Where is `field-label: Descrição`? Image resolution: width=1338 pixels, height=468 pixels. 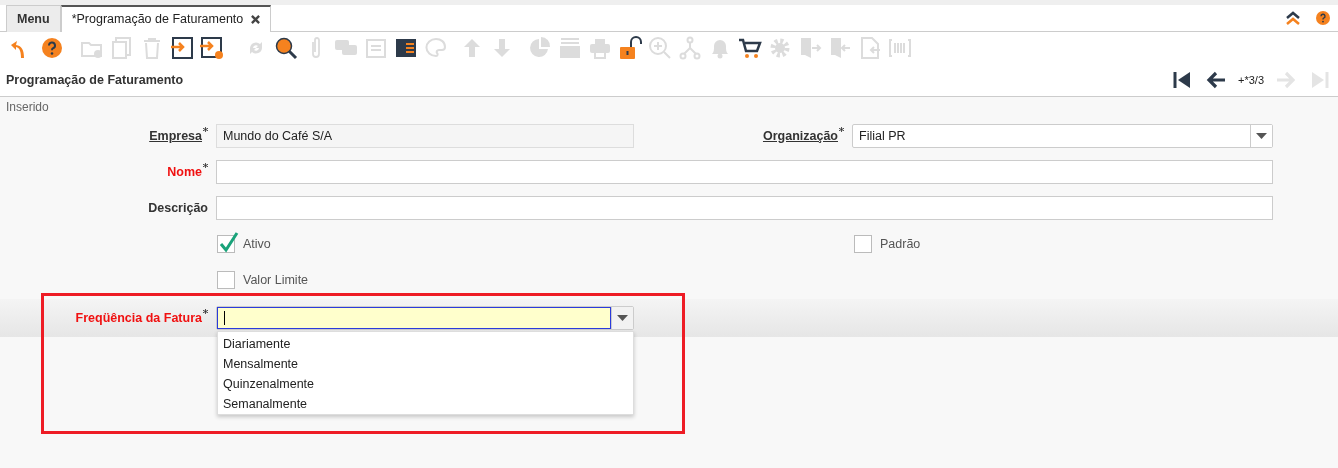
field-label: Descrição is located at coordinates (178, 208).